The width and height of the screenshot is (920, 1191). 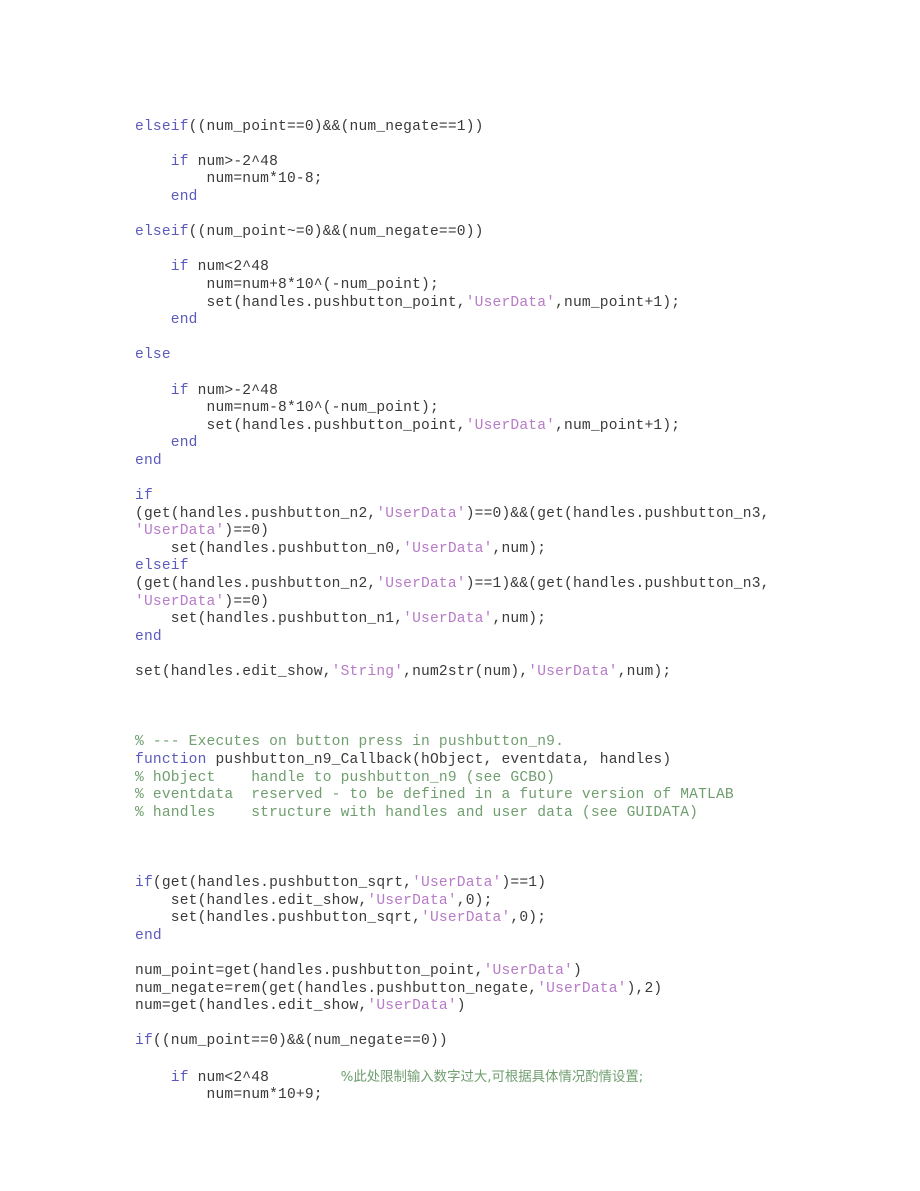 What do you see at coordinates (287, 408) in the screenshot?
I see `code-token-plain: num=num-8*10^(-num_point);` at bounding box center [287, 408].